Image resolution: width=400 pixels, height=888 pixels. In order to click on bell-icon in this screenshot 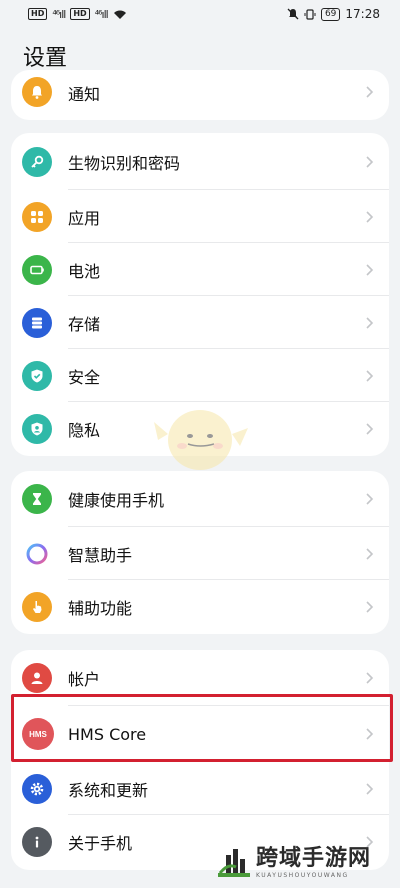, I will do `click(37, 92)`.